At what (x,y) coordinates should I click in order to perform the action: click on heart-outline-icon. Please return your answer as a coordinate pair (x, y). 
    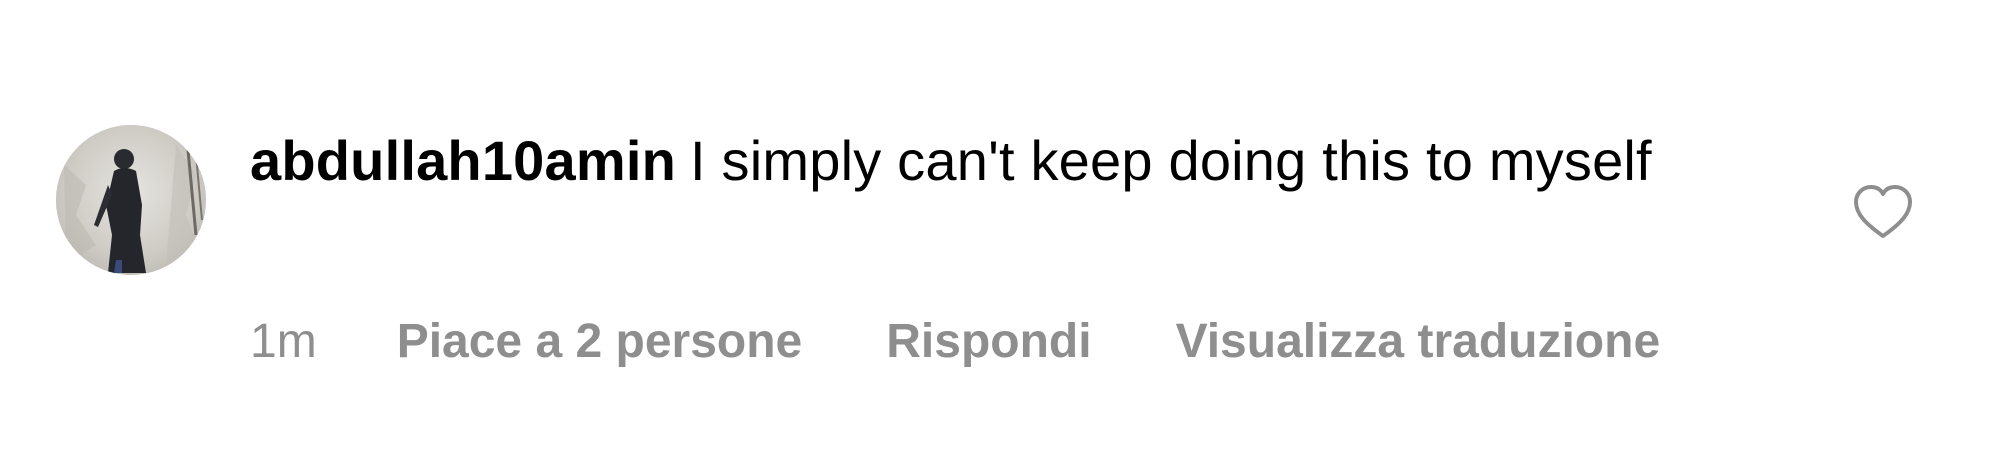
    Looking at the image, I should click on (1883, 211).